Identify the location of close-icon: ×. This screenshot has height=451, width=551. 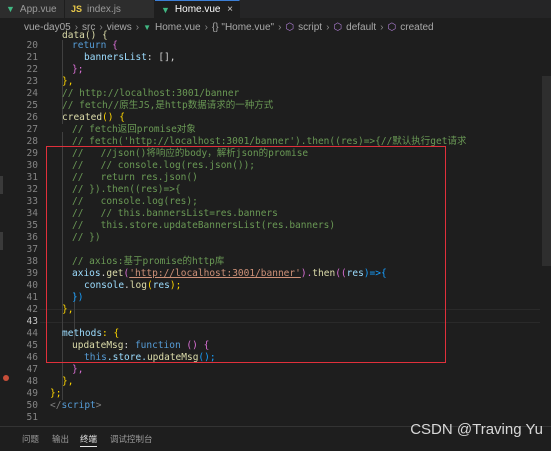
(230, 9).